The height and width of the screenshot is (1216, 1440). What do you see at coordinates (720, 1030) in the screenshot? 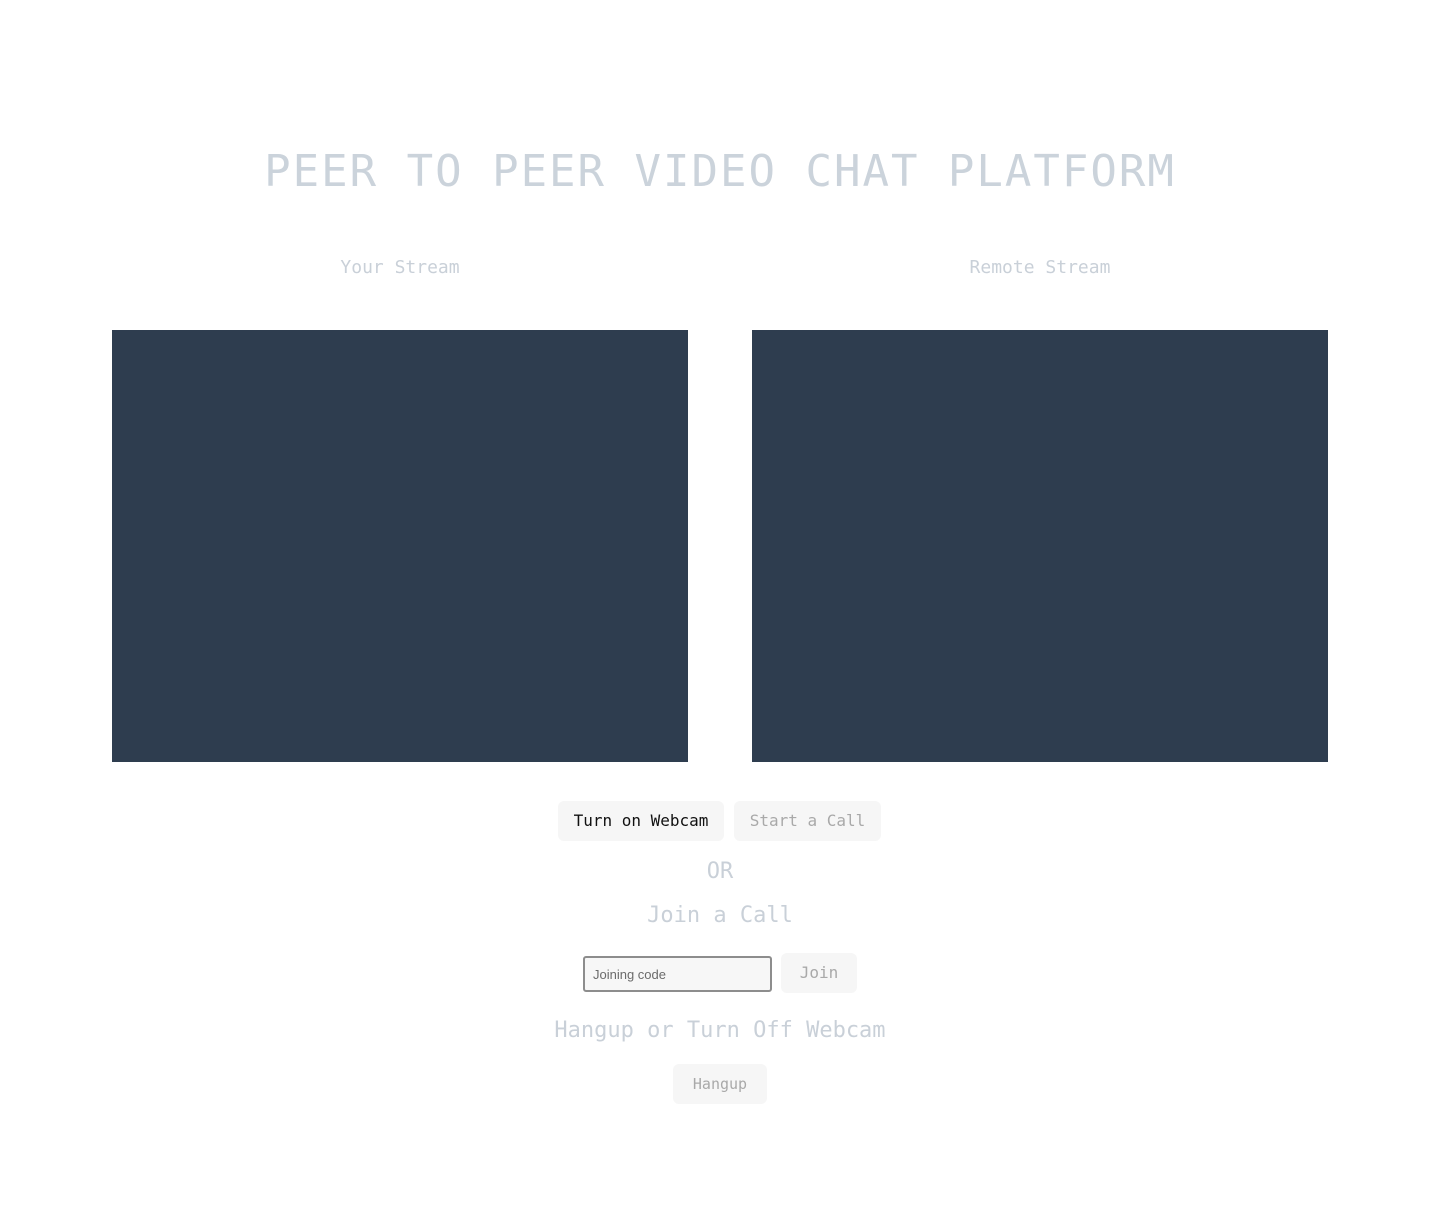
I see `hangup-heading: Hangup or Turn Off Webcam` at bounding box center [720, 1030].